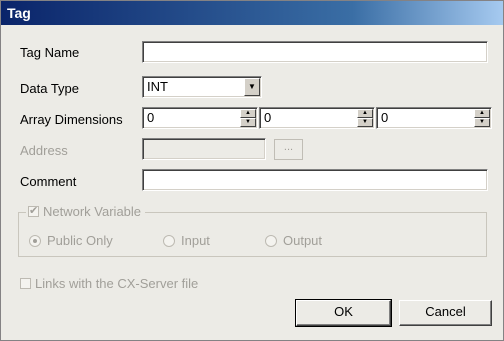  Describe the element at coordinates (71, 119) in the screenshot. I see `array-dimensions-label: Array Dimensions` at that location.